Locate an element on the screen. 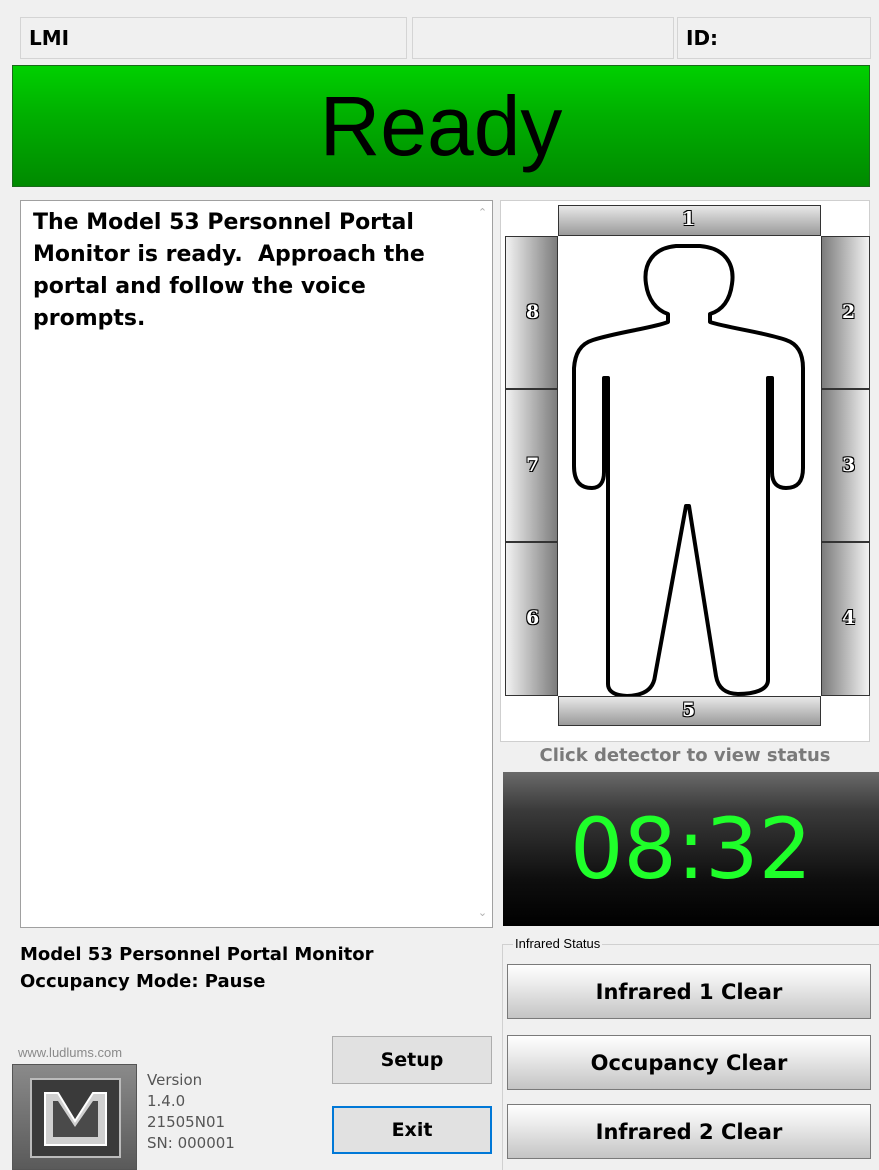 The width and height of the screenshot is (879, 1170). detector-hint: Click detector to view status is located at coordinates (685, 755).